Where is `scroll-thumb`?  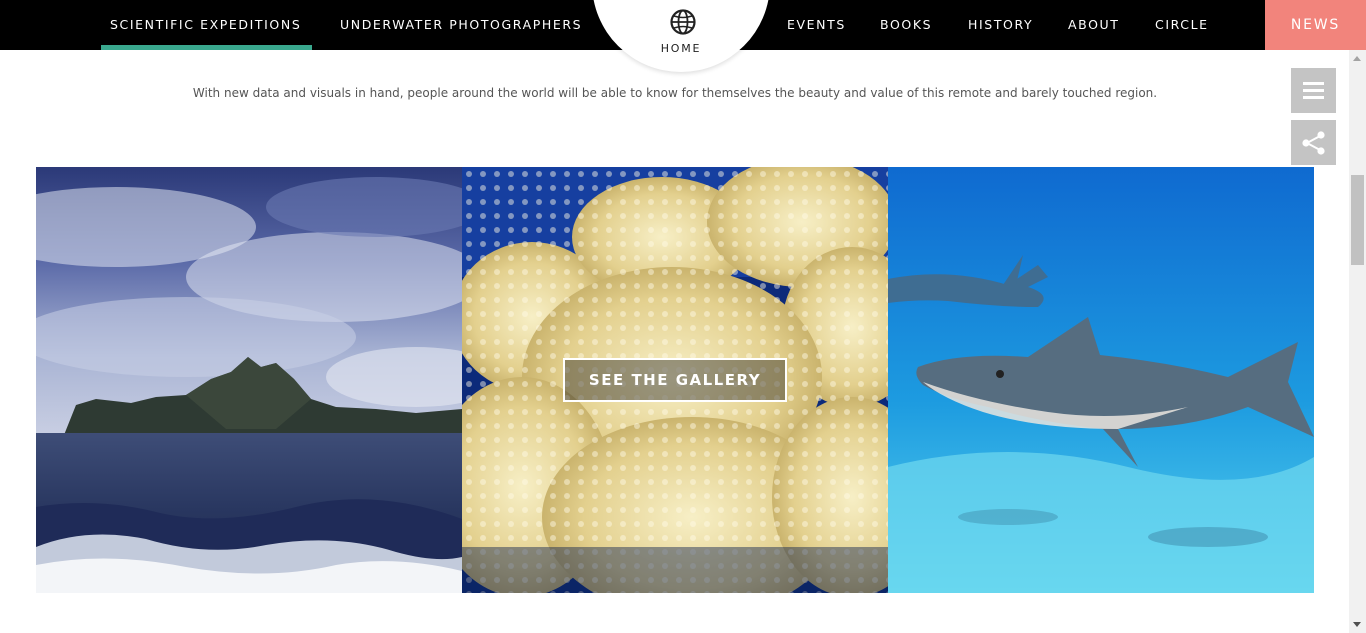
scroll-thumb is located at coordinates (1357, 220).